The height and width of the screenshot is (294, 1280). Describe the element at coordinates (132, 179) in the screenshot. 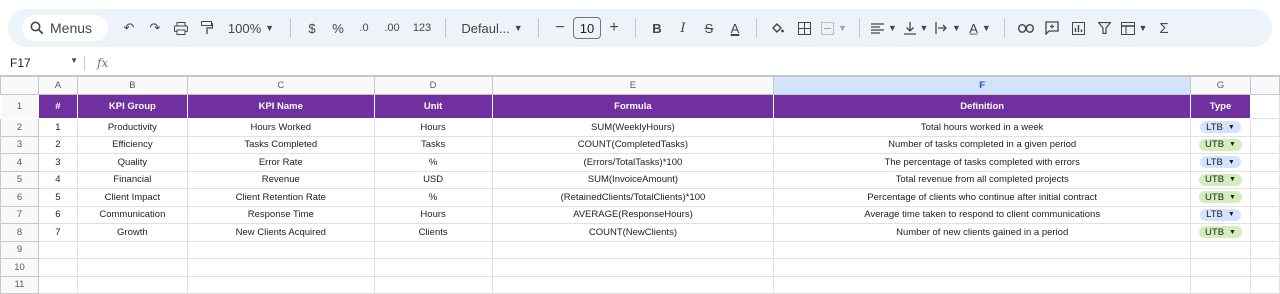

I see `cell: Financial` at that location.